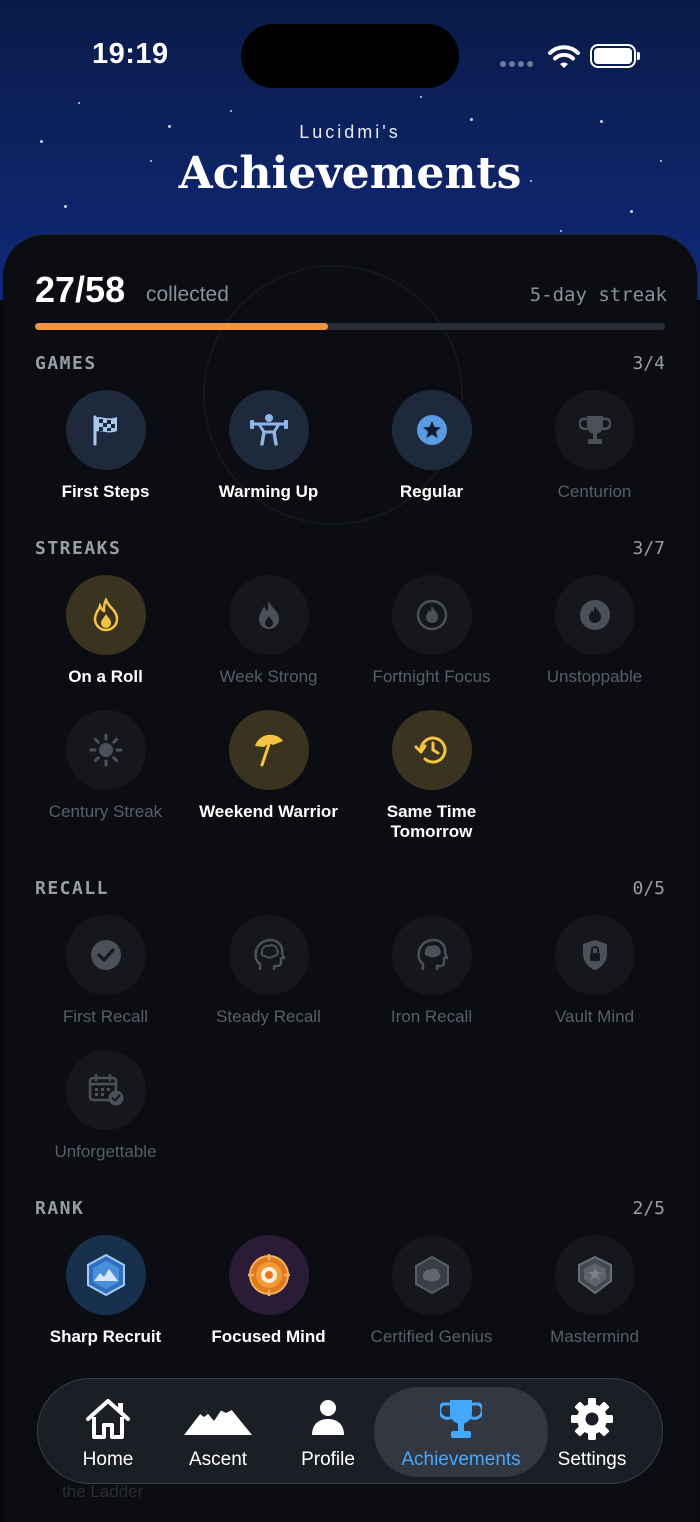  Describe the element at coordinates (431, 1336) in the screenshot. I see `badge-label: Certified Genius` at that location.